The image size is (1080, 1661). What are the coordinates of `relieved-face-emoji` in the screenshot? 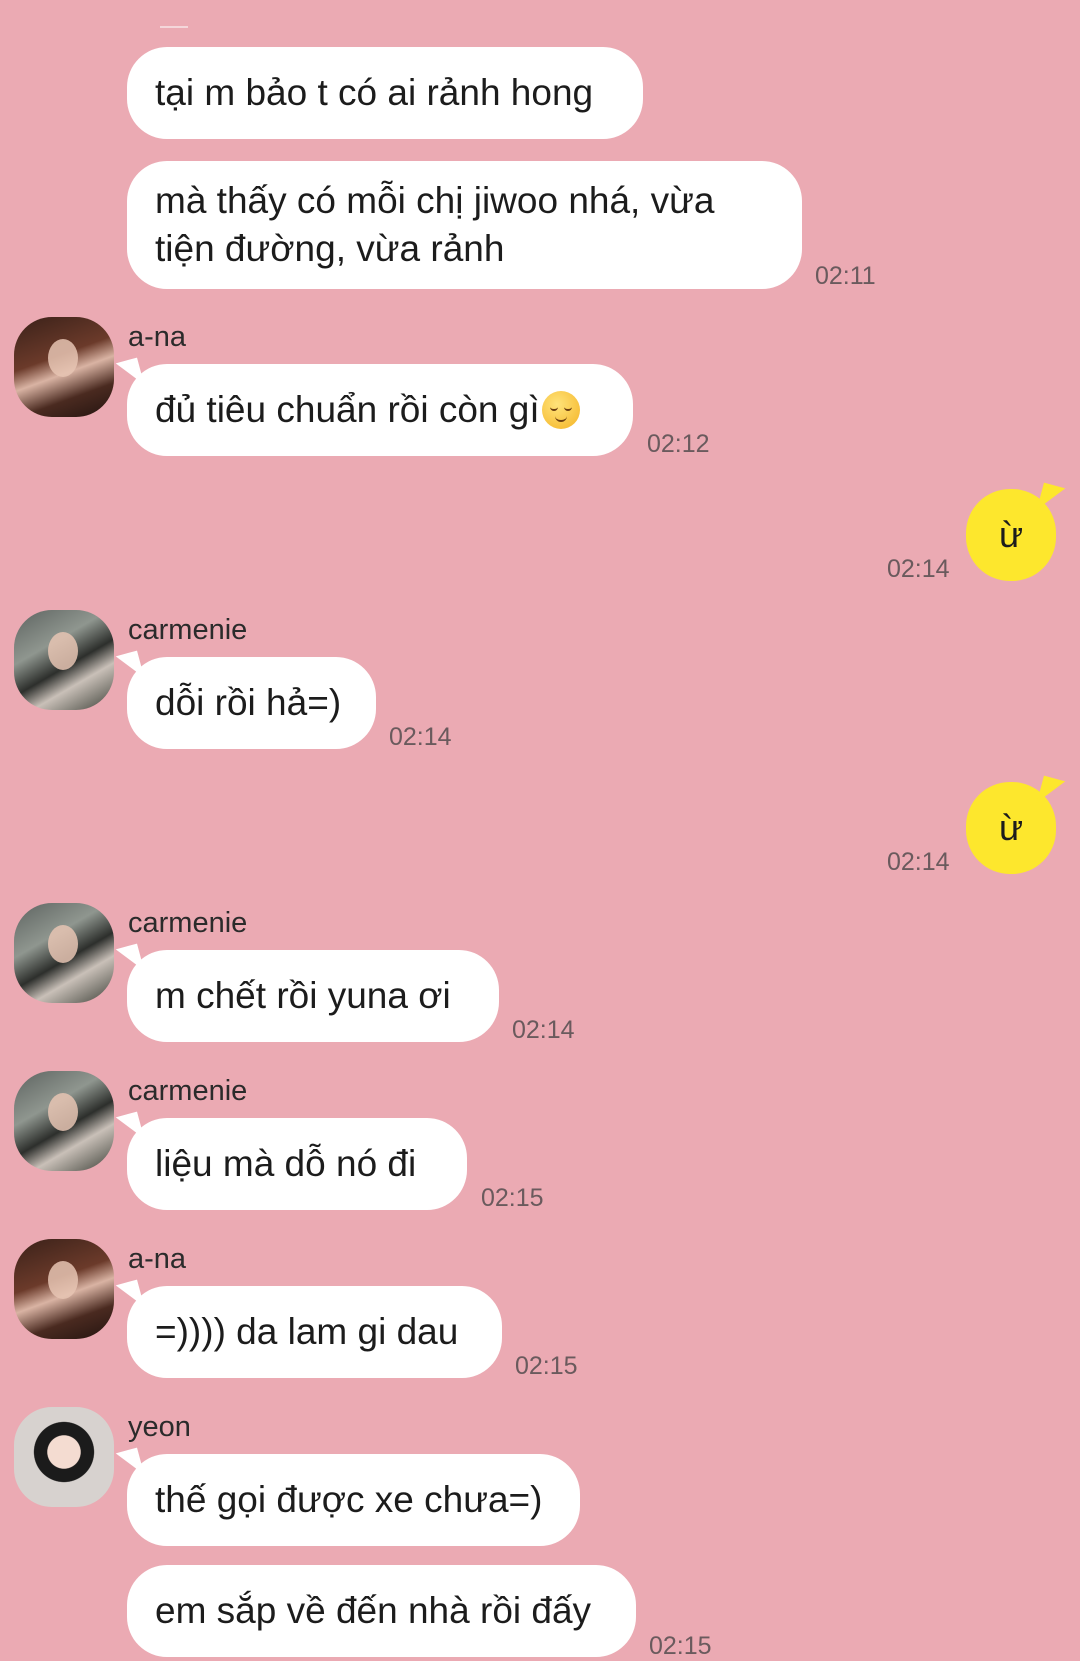 It's located at (560, 410).